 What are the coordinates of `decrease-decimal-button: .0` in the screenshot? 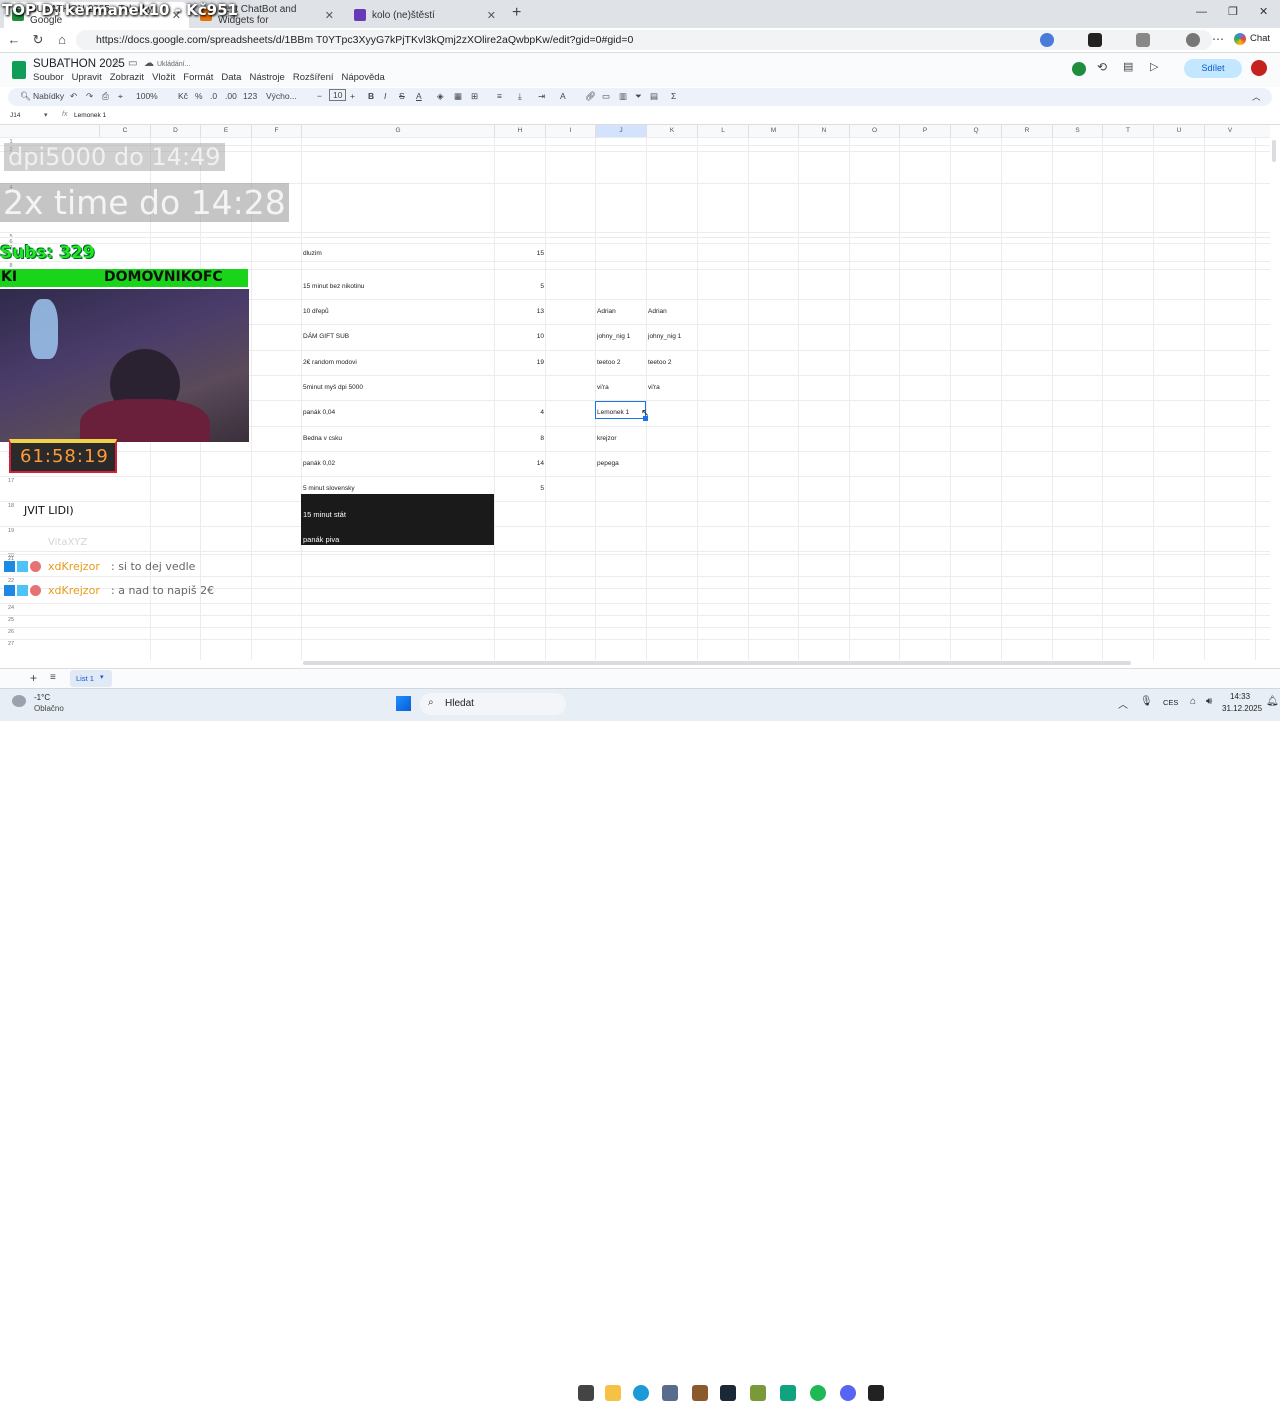 It's located at (213, 96).